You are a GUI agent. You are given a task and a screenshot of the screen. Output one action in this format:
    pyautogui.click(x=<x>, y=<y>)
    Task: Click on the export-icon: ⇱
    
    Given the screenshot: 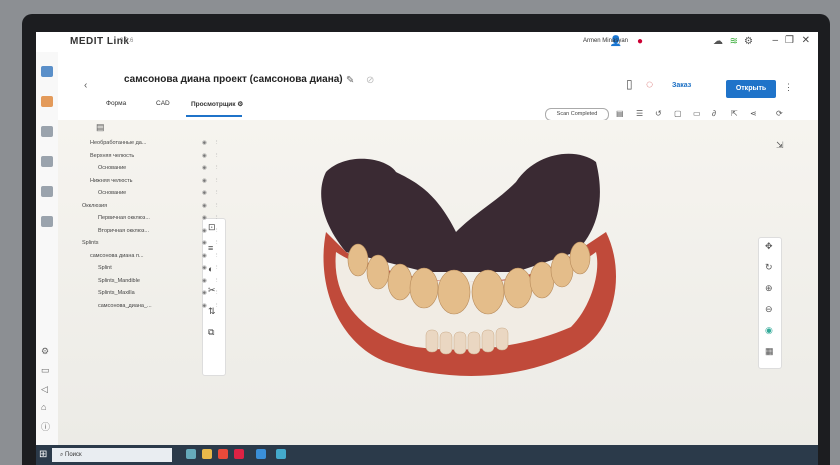 What is the action you would take?
    pyautogui.click(x=734, y=113)
    